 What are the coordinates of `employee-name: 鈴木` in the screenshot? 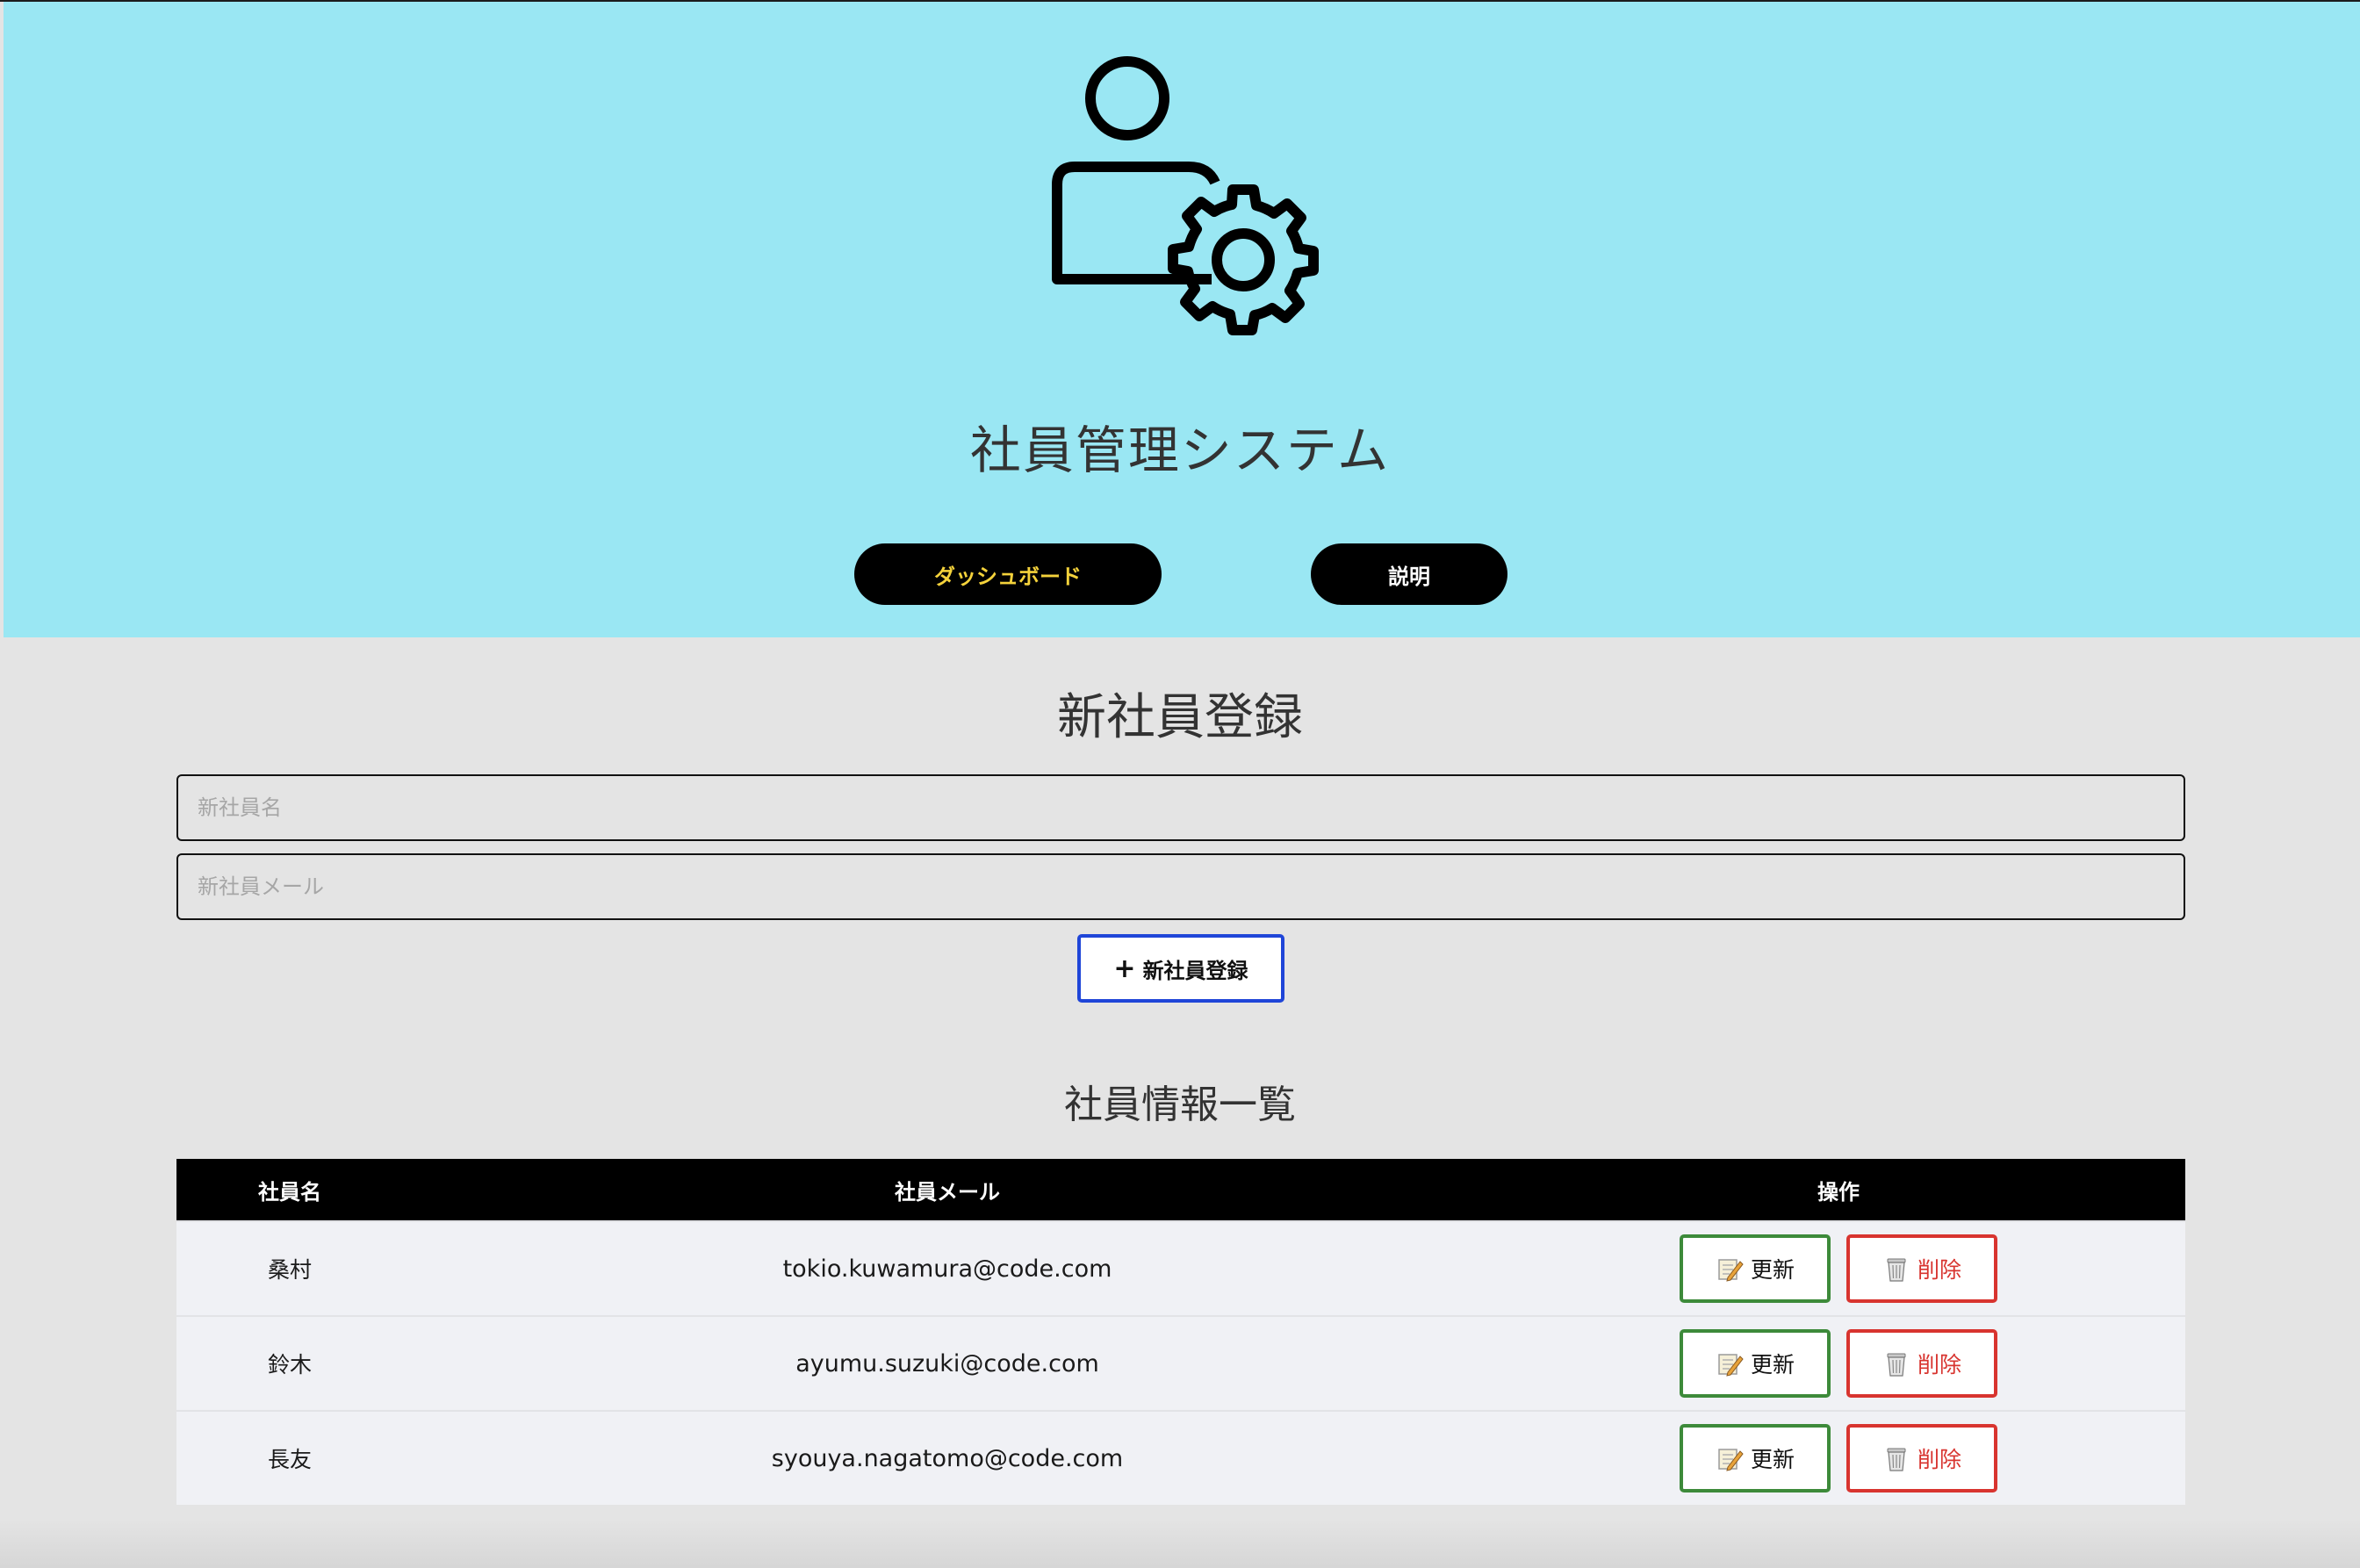 It's located at (289, 1364).